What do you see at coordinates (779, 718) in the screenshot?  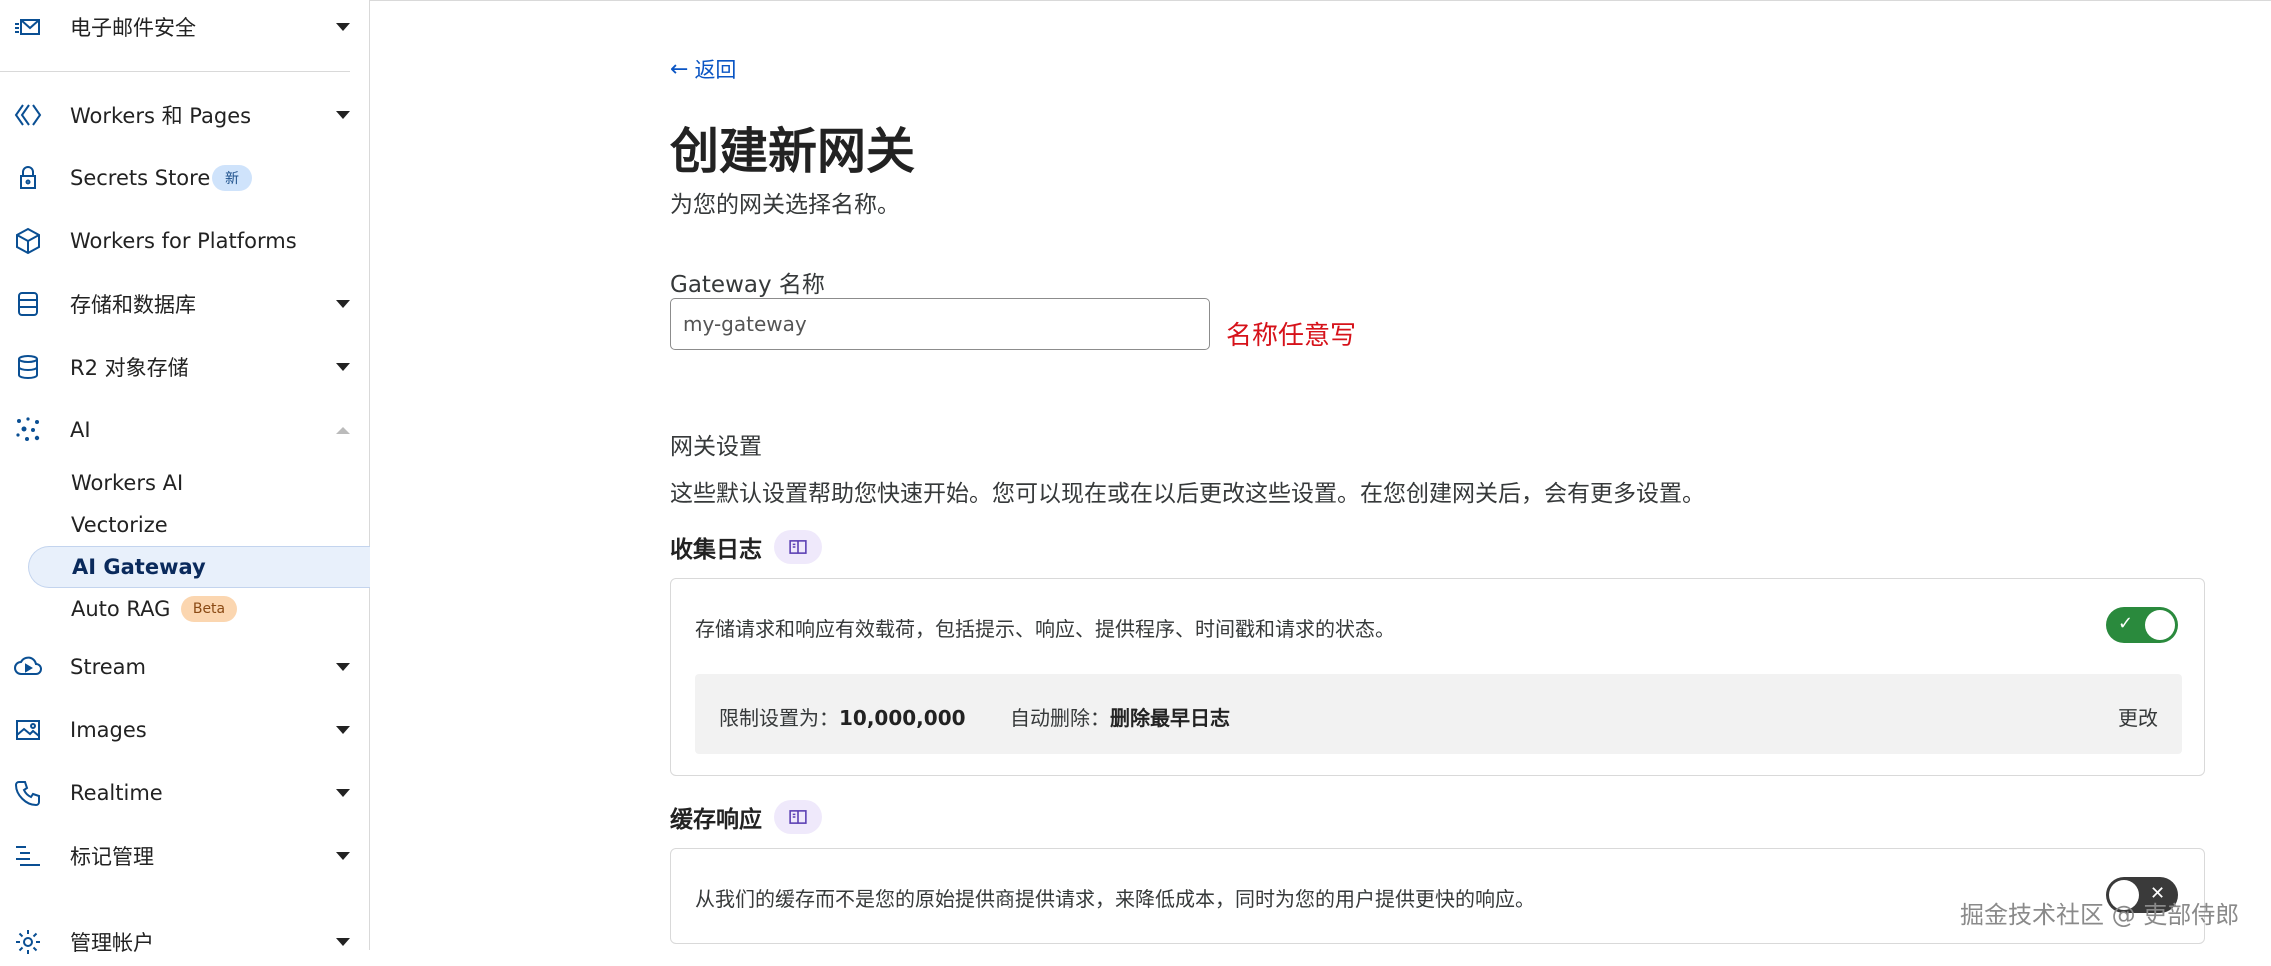 I see `limit-label: 限制设置为：` at bounding box center [779, 718].